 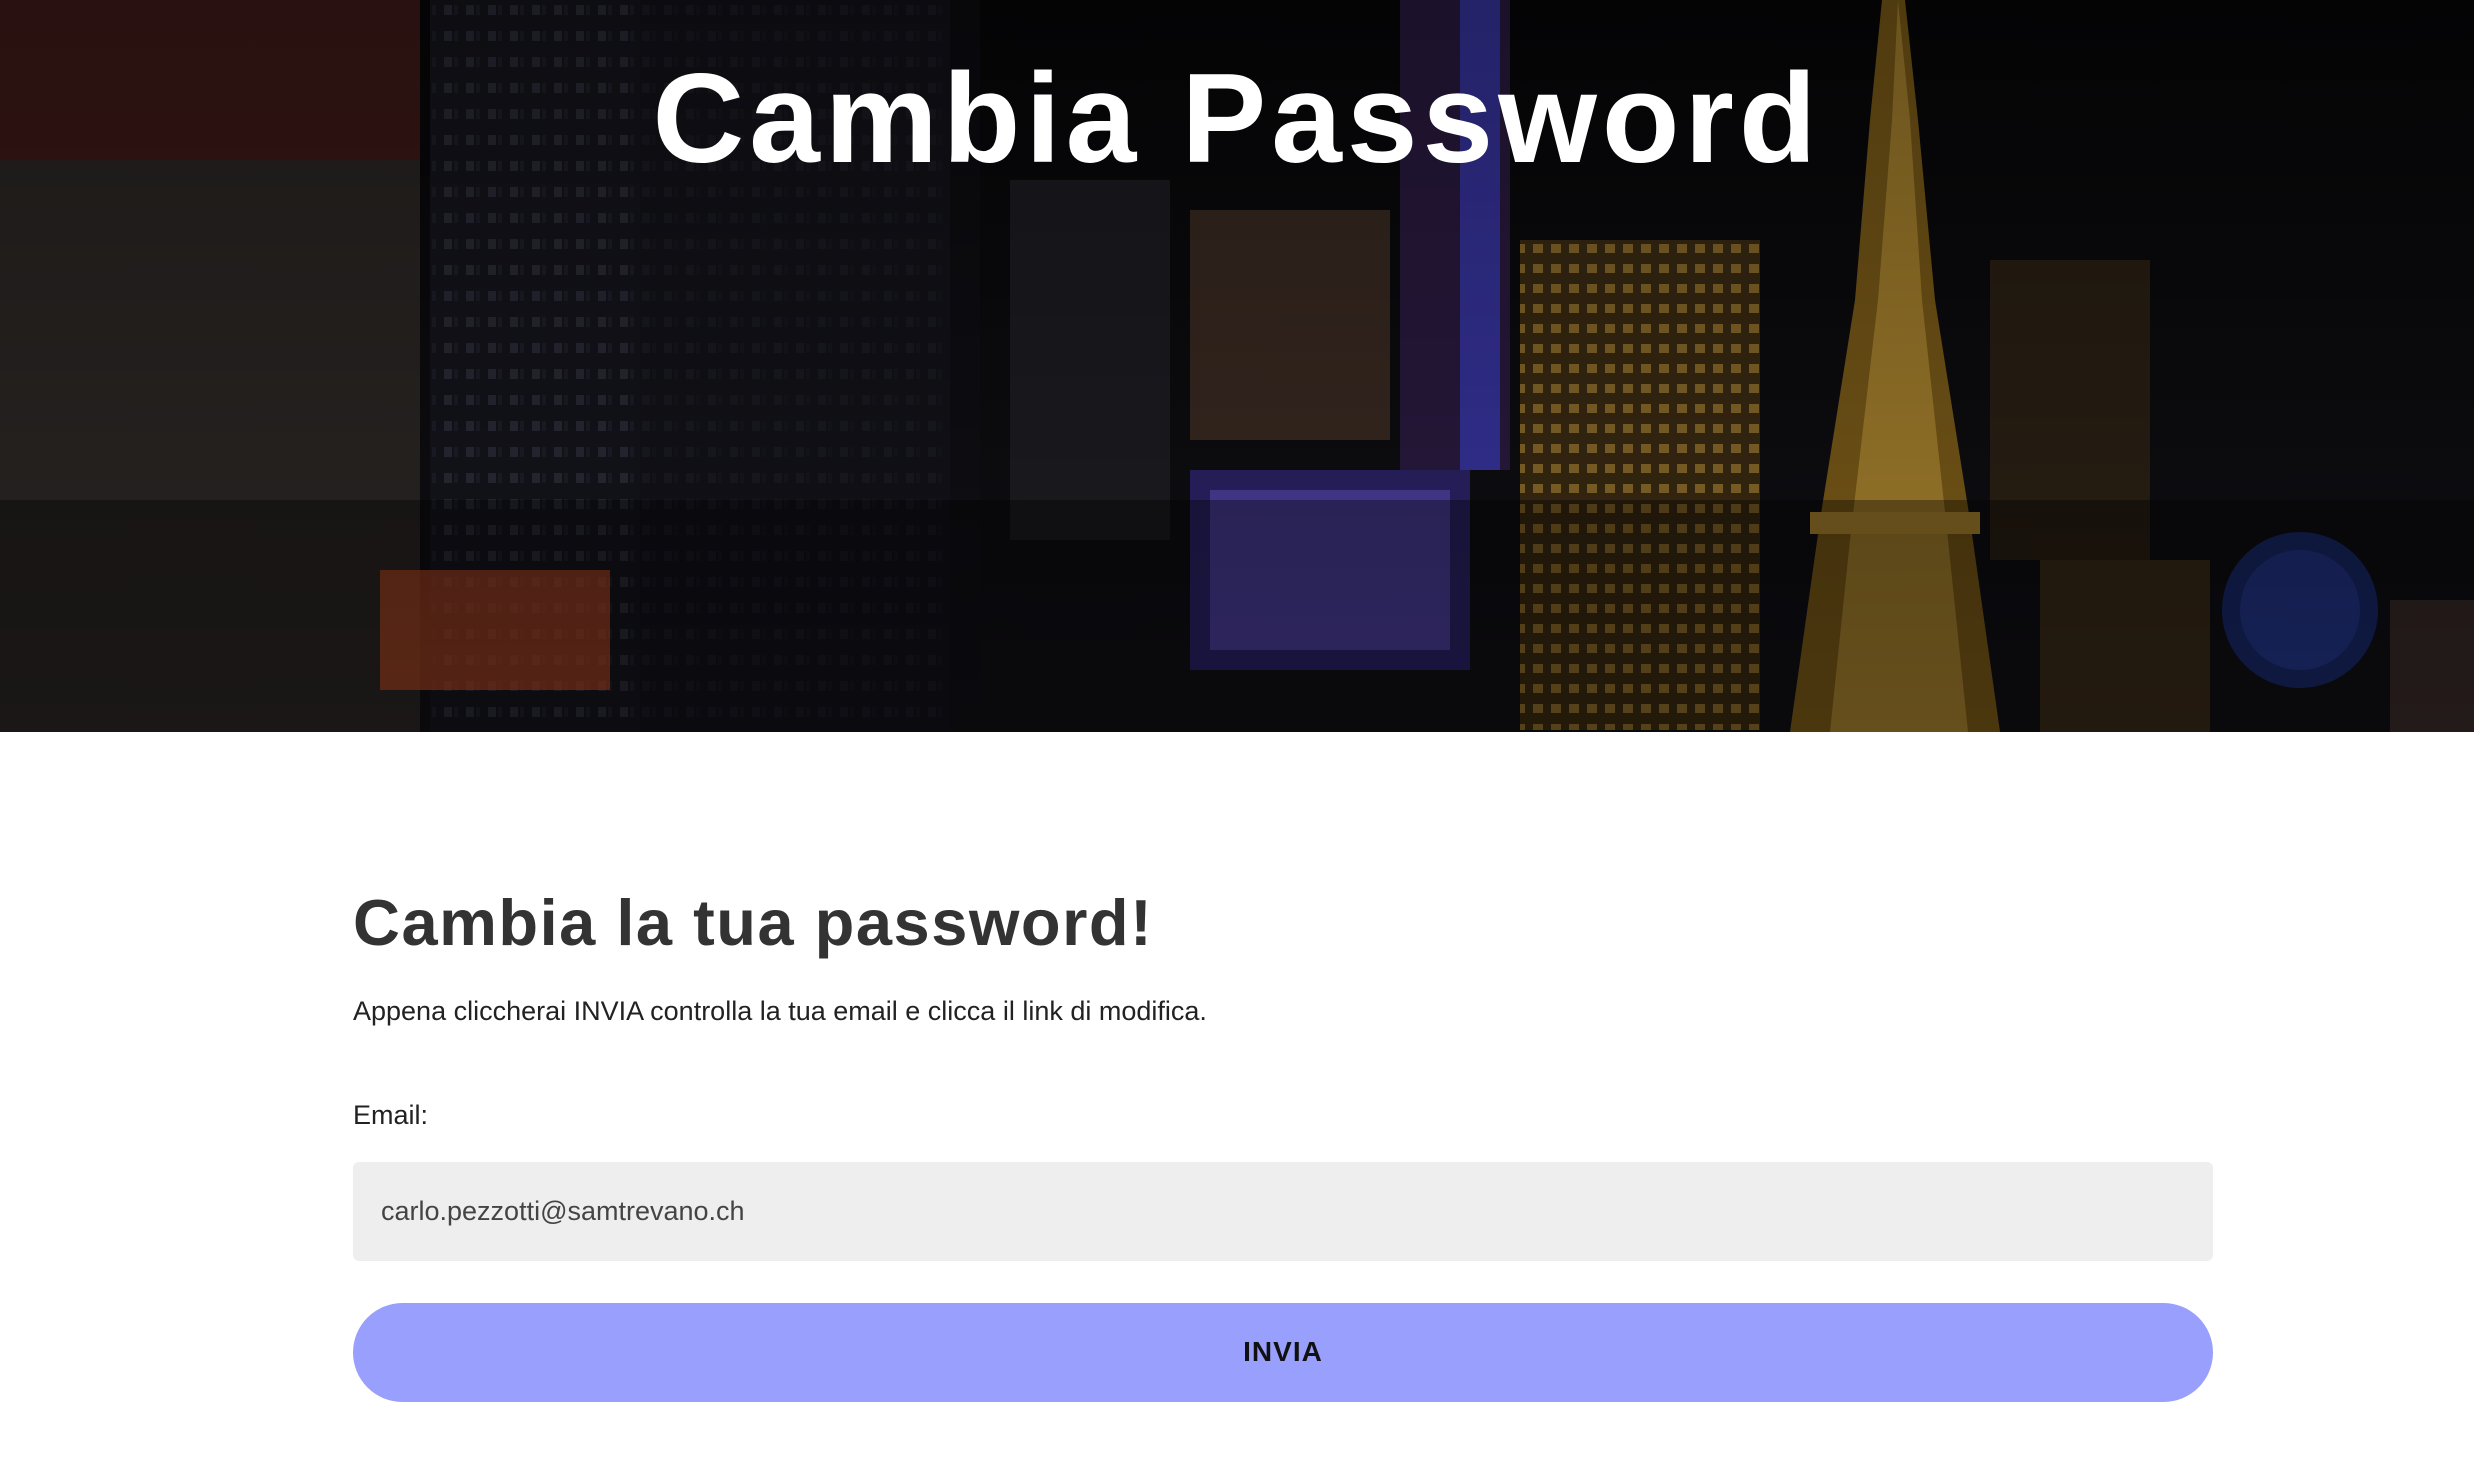 I want to click on form-heading: Cambia la tua password!, so click(x=753, y=922).